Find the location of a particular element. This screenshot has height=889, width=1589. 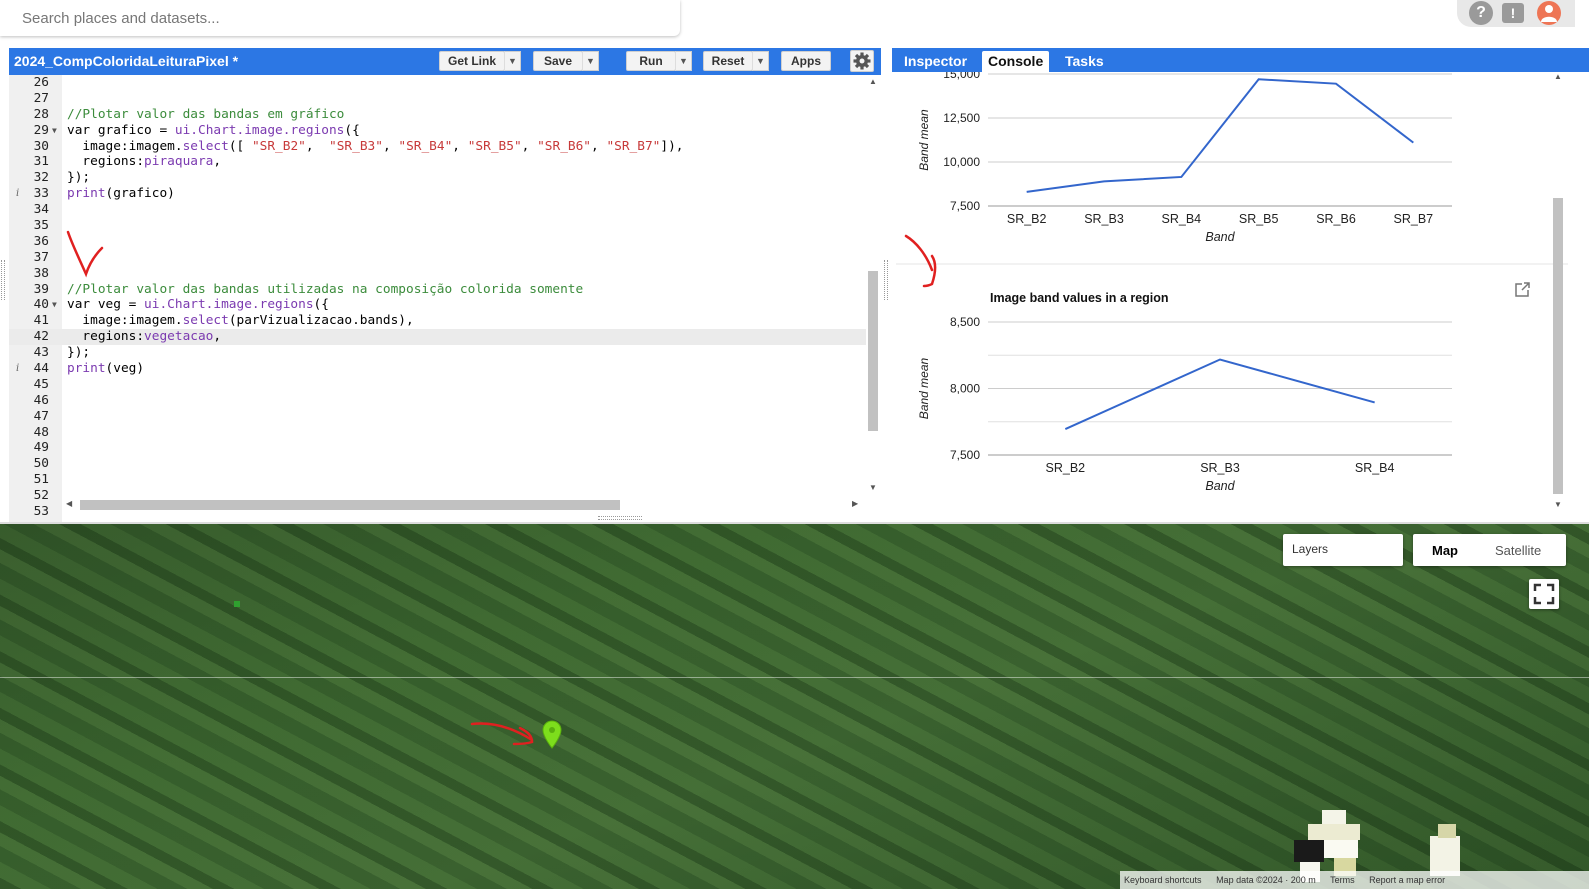

code-line: 46 is located at coordinates (439, 401).